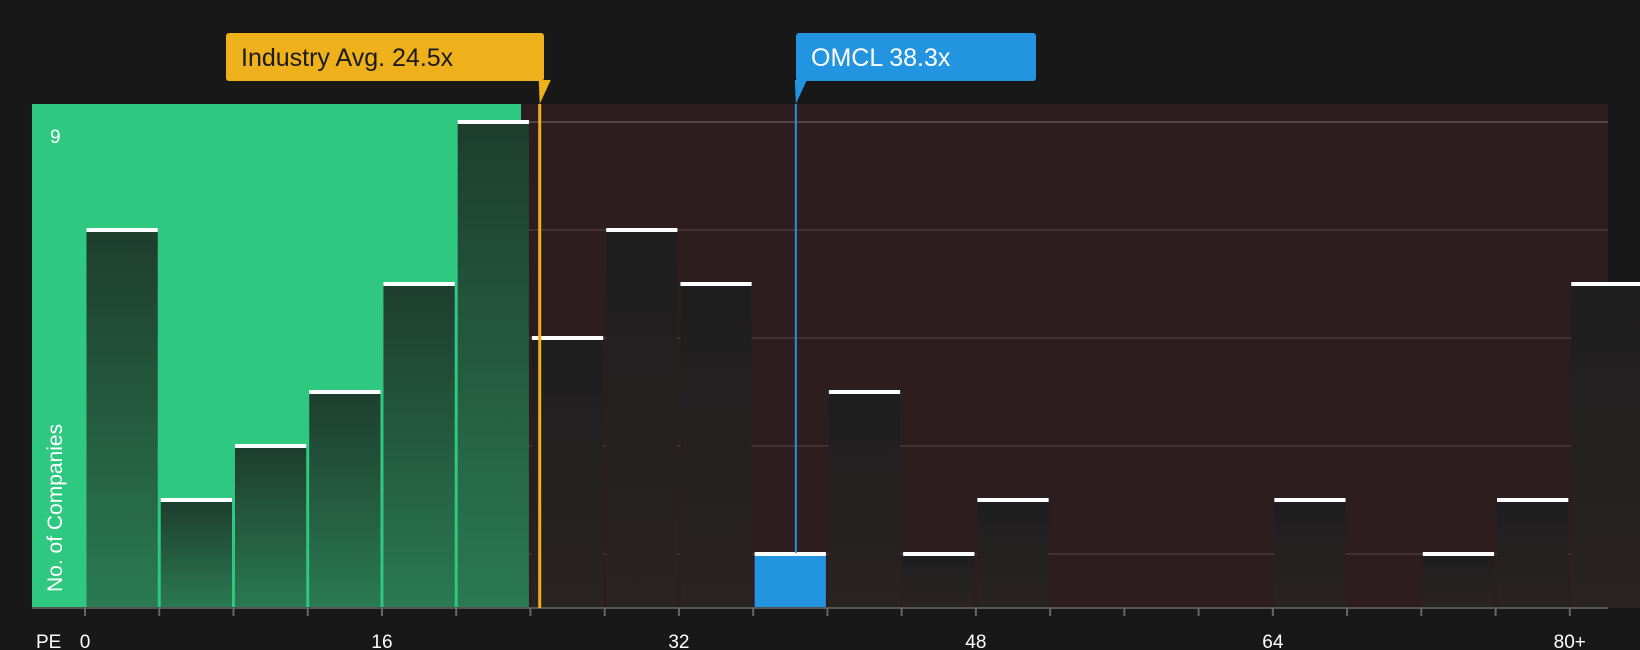 The width and height of the screenshot is (1640, 650). Describe the element at coordinates (55, 137) in the screenshot. I see `y-tick-label-9: 9` at that location.